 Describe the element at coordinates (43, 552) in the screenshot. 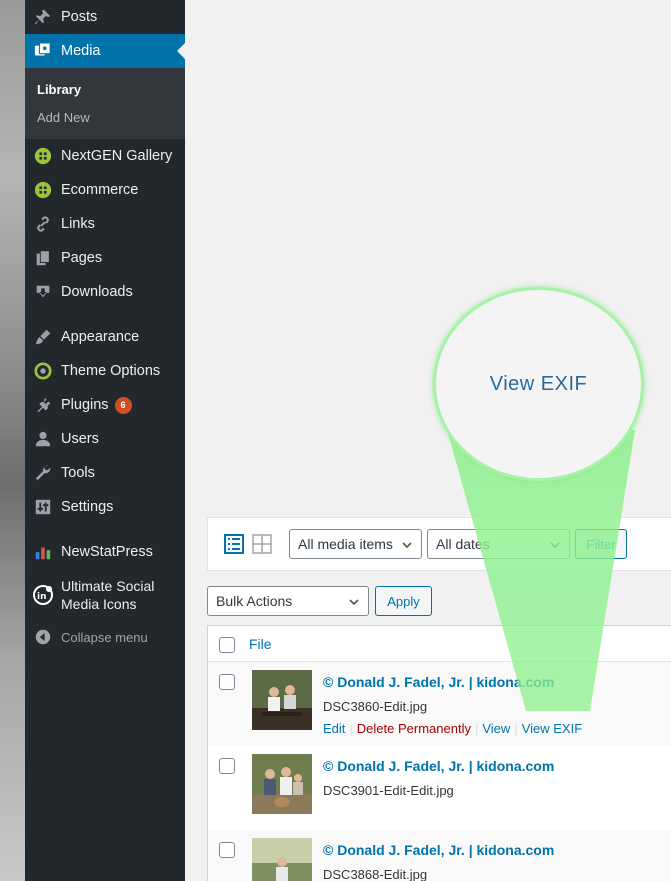

I see `chart-icon` at that location.